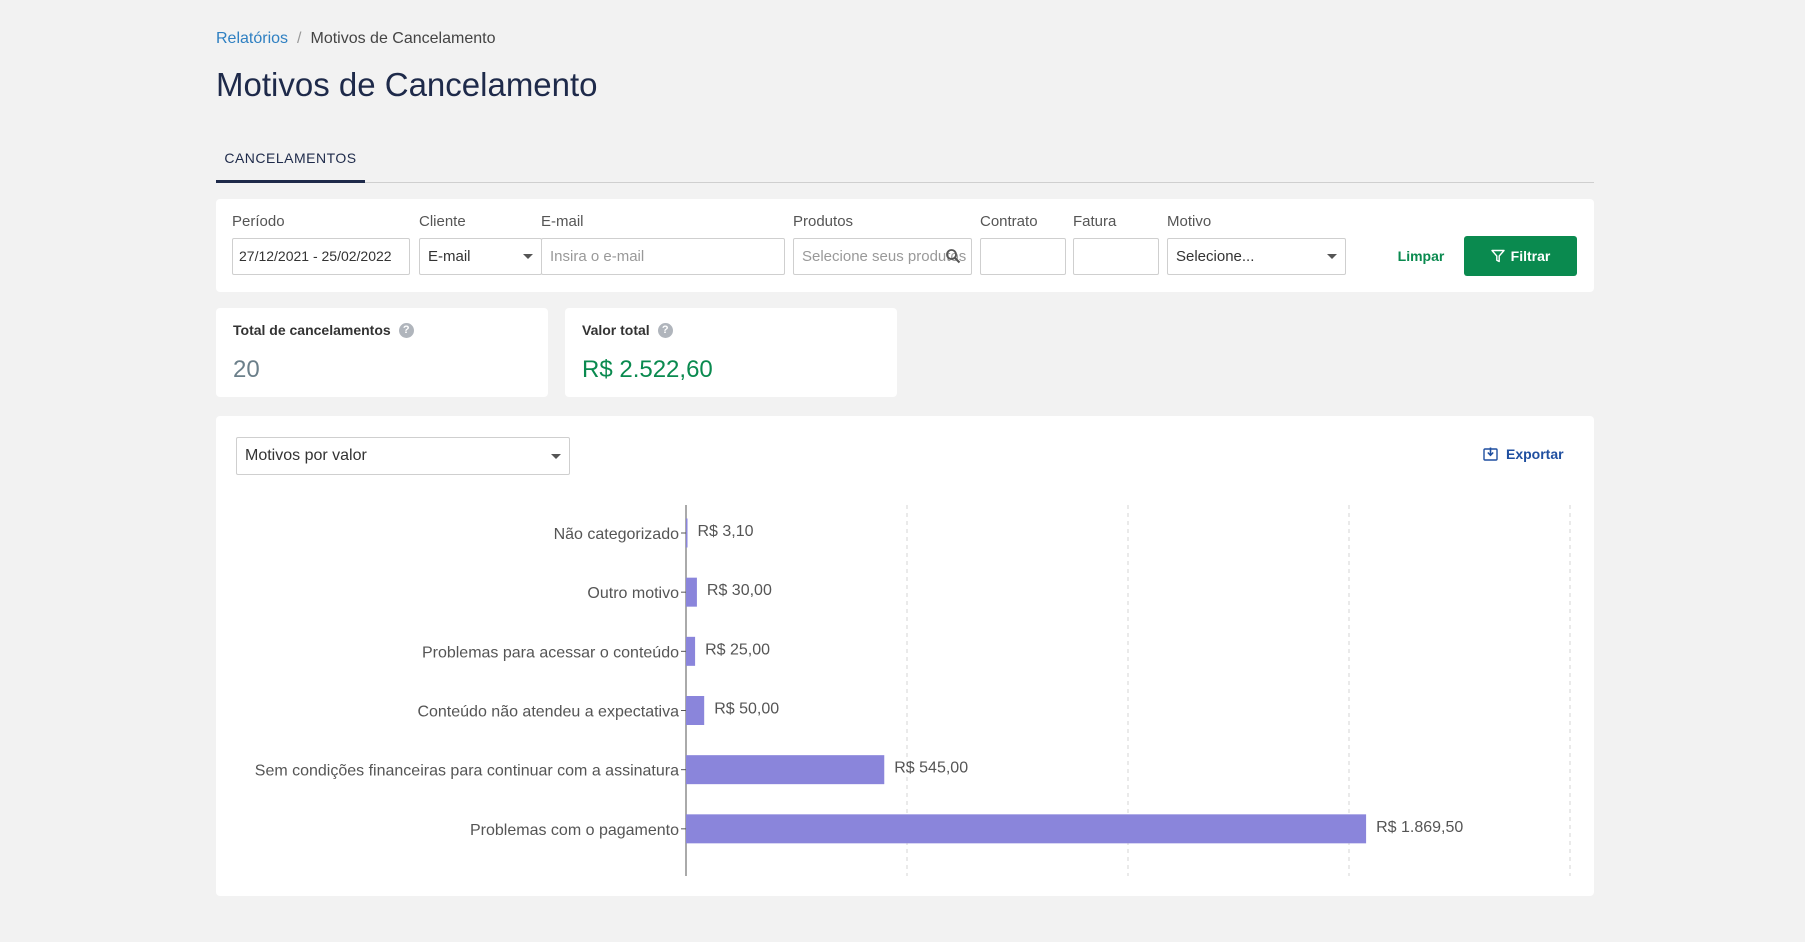 Image resolution: width=1805 pixels, height=942 pixels. Describe the element at coordinates (258, 221) in the screenshot. I see `periodo-label: Período` at that location.